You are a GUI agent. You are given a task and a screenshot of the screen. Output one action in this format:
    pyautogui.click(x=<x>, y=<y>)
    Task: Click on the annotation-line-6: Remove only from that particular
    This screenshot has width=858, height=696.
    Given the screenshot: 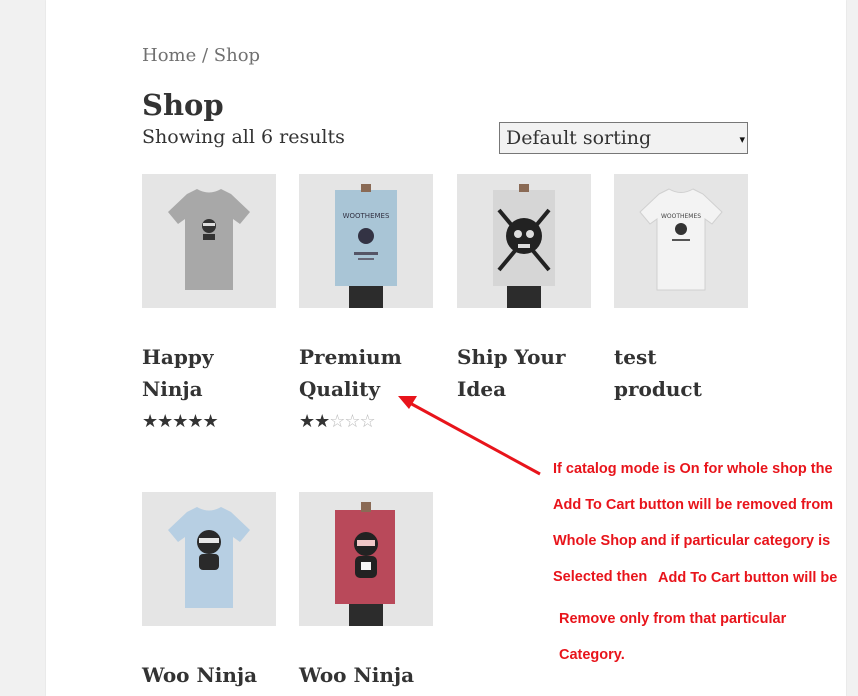 What is the action you would take?
    pyautogui.click(x=673, y=619)
    